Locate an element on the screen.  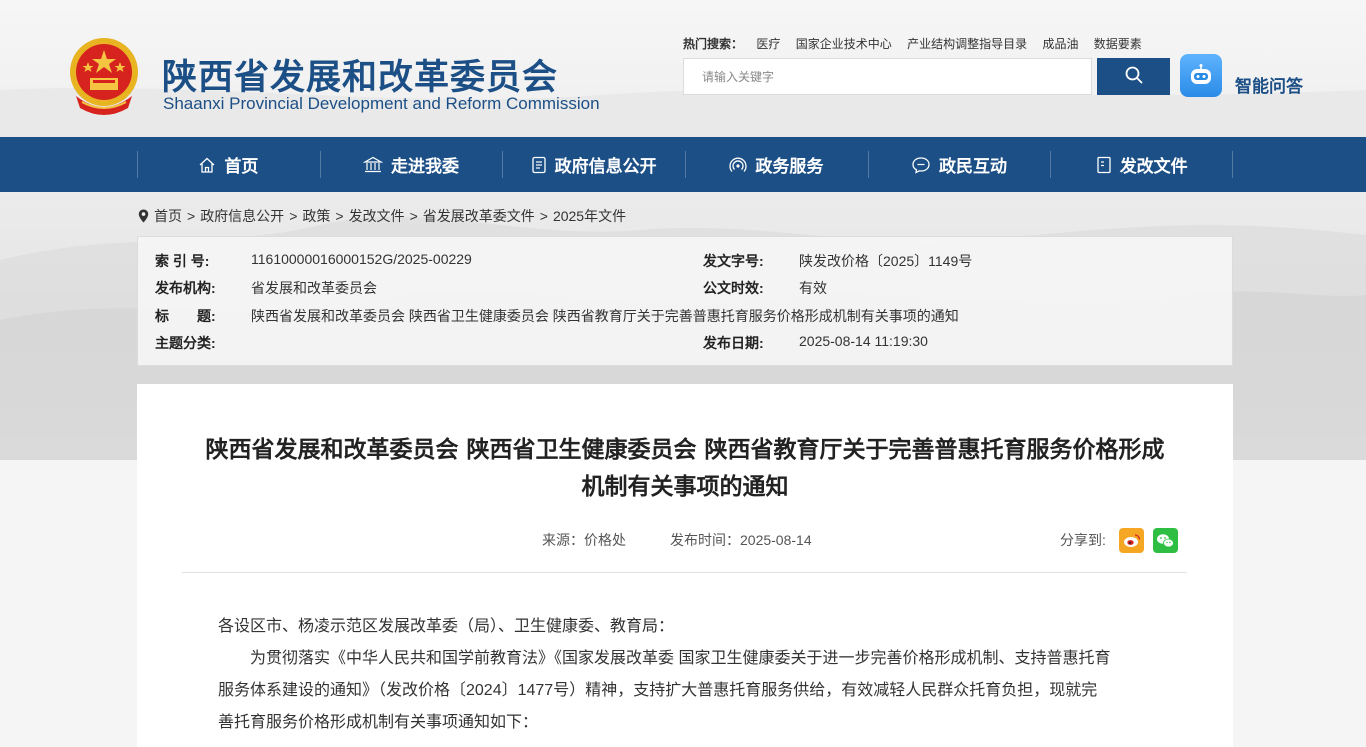
hot-search-item-oil: 成品油 is located at coordinates (1060, 44).